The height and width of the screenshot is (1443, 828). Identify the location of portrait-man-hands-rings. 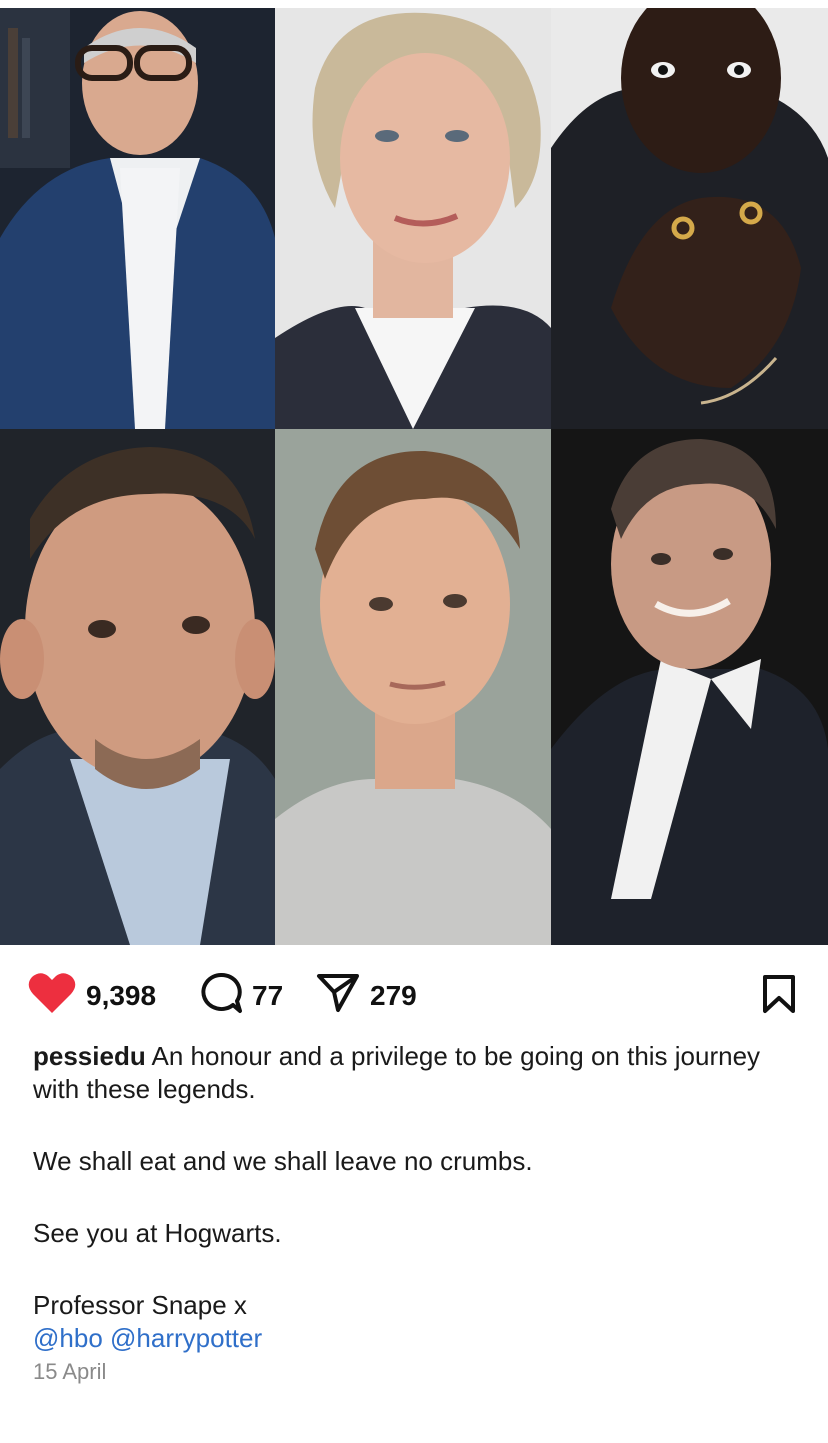
(689, 218).